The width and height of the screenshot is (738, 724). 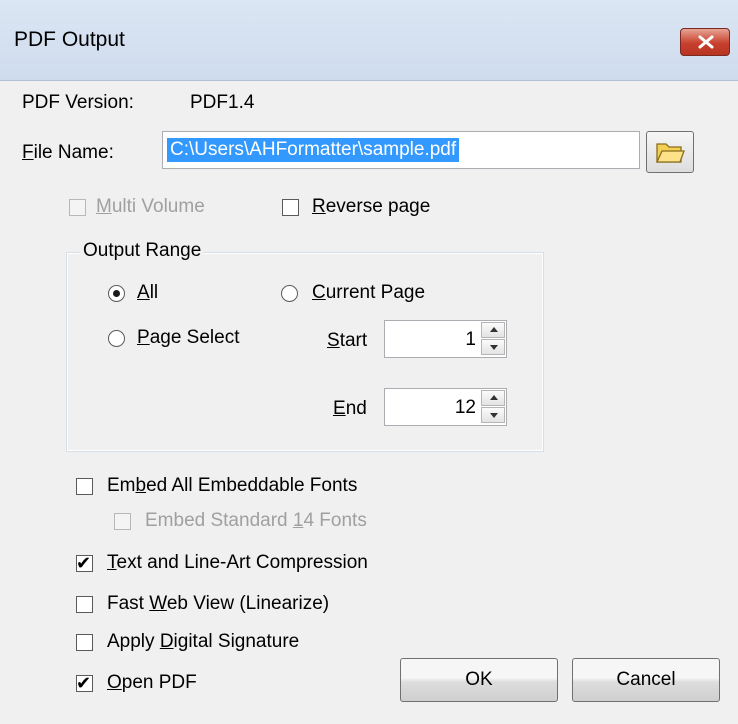 I want to click on end-label: End, so click(x=350, y=408).